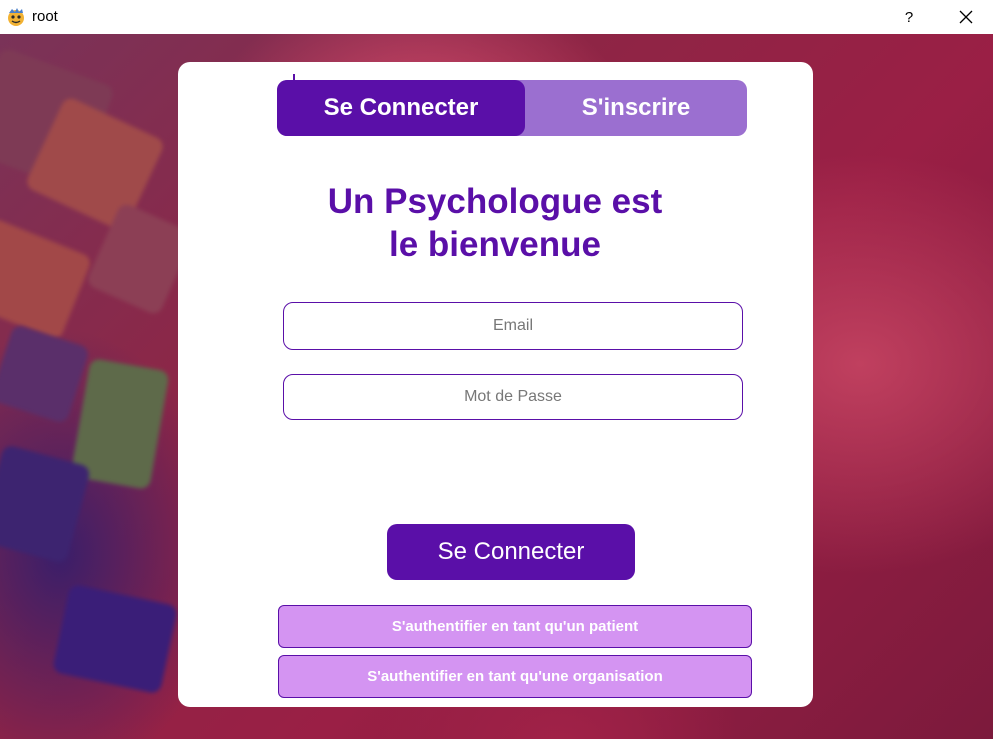 The image size is (993, 739). Describe the element at coordinates (511, 552) in the screenshot. I see `login-submit-button: Se Connecter` at that location.